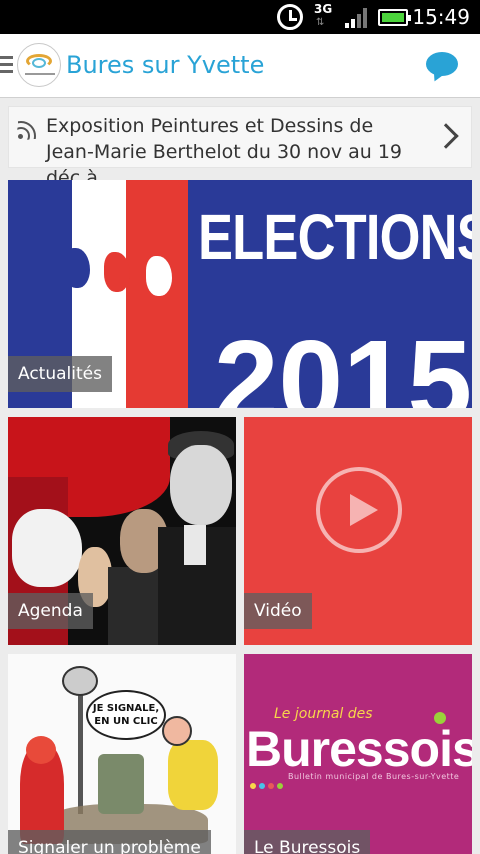  Describe the element at coordinates (165, 65) in the screenshot. I see `app-title: Bures sur Yvette` at that location.